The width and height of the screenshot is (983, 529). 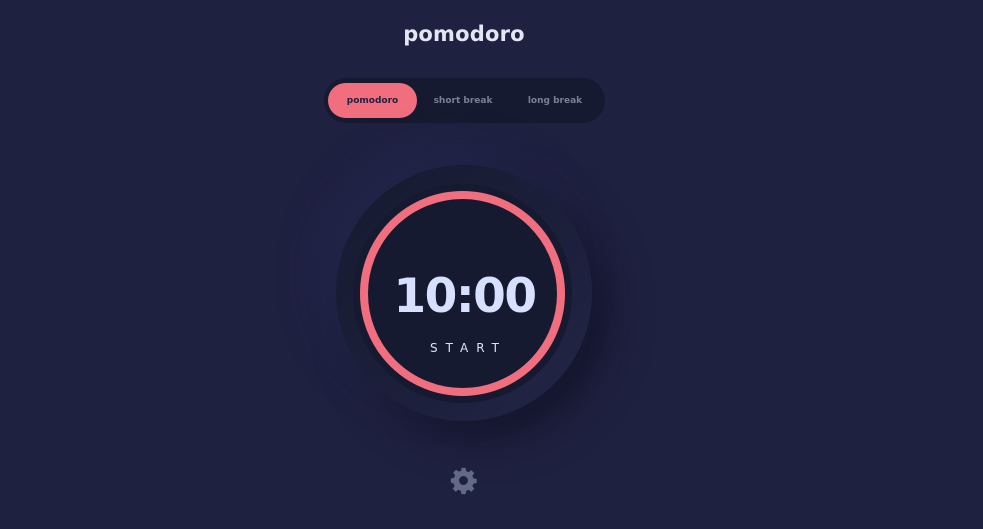 I want to click on timer-display: 10:00, so click(x=465, y=296).